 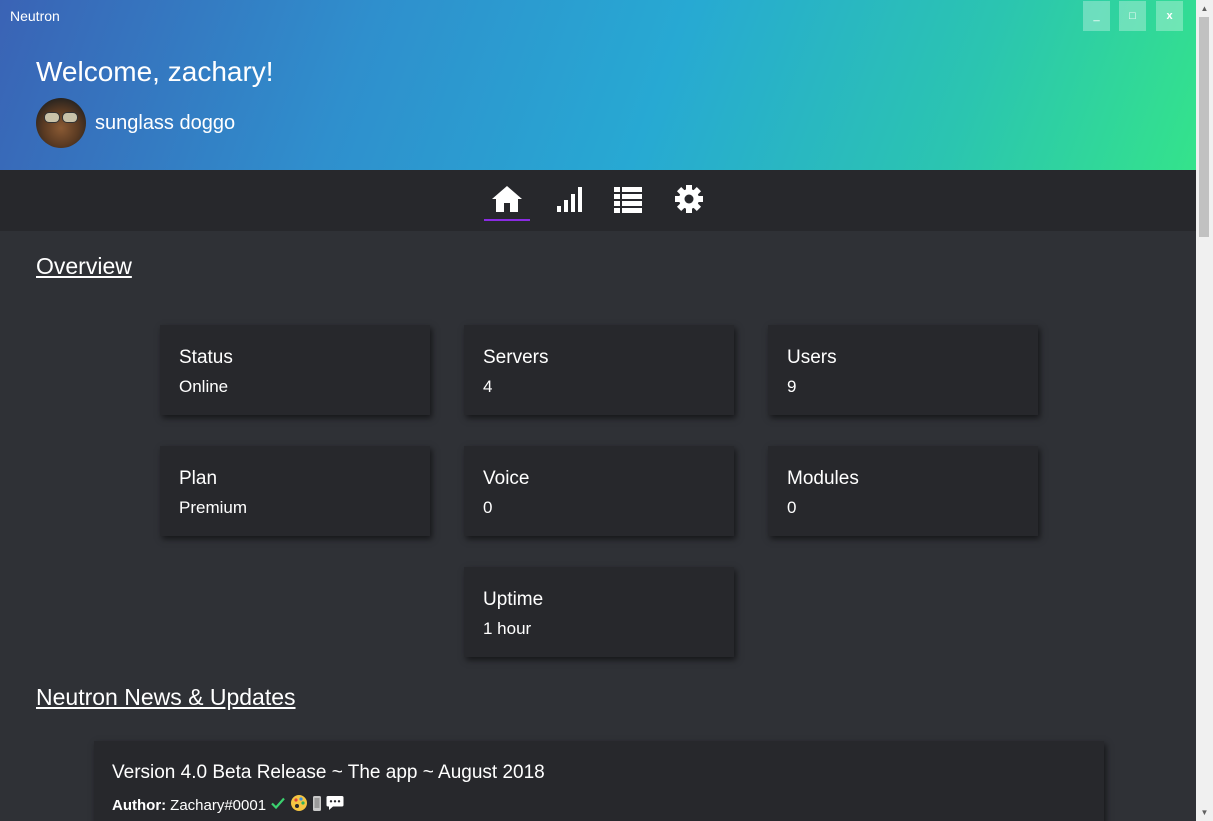 I want to click on card-label: Users, so click(x=812, y=357).